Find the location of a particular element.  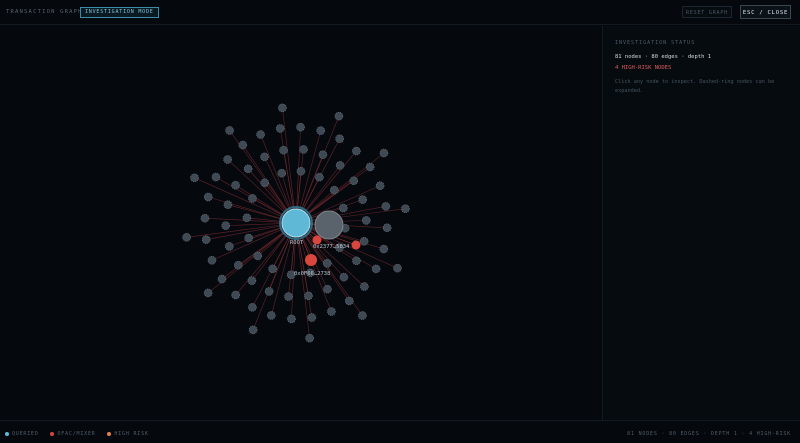

app-title: TRANSACTION GRAPH is located at coordinates (44, 12).